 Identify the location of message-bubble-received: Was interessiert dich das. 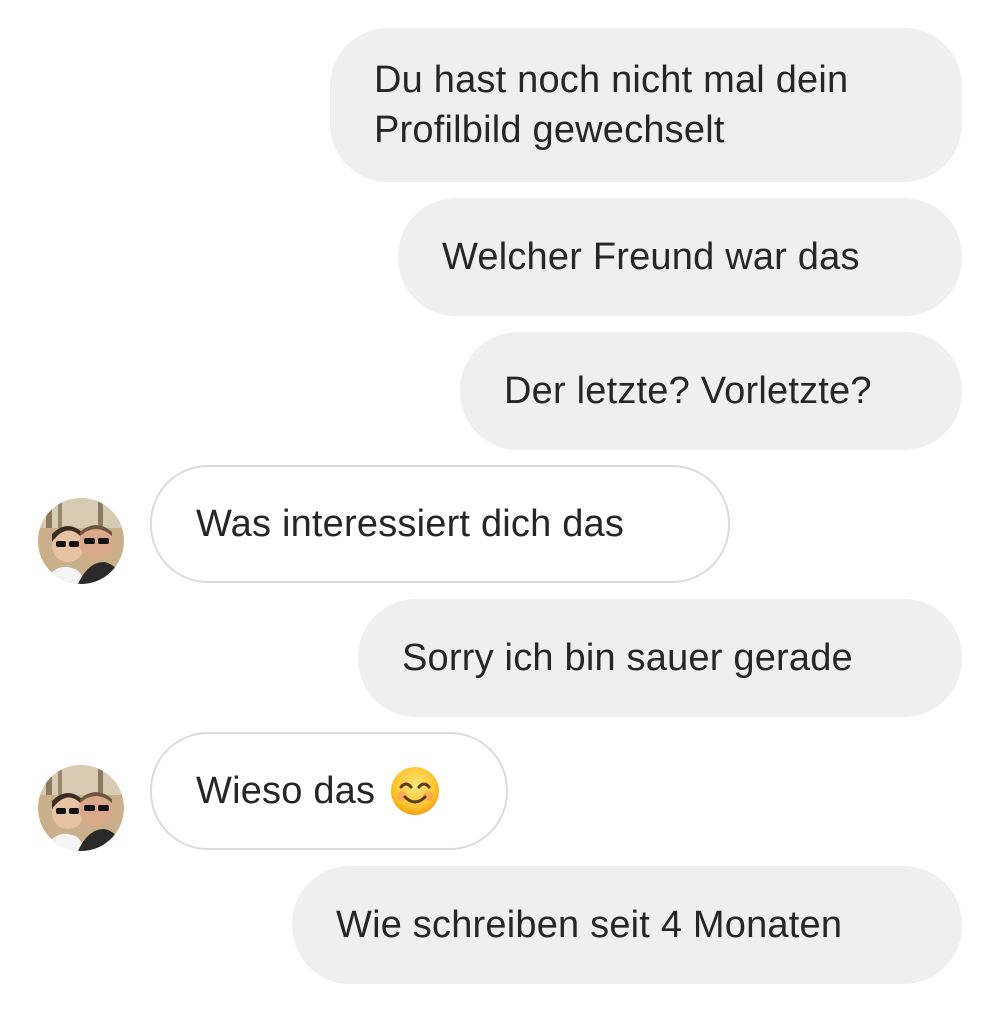
(440, 524).